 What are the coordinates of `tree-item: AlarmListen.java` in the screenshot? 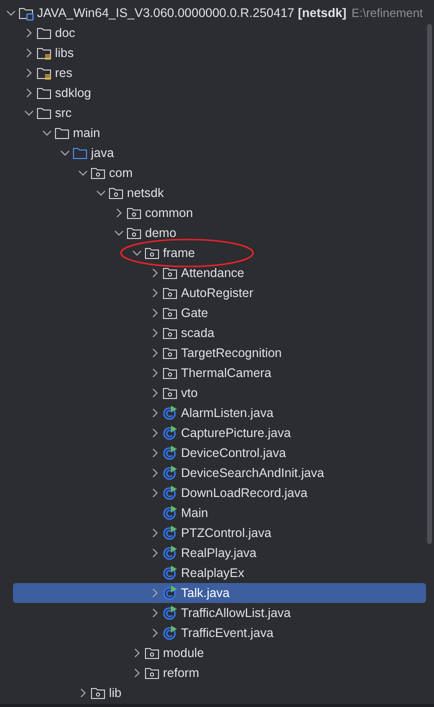 It's located at (213, 413).